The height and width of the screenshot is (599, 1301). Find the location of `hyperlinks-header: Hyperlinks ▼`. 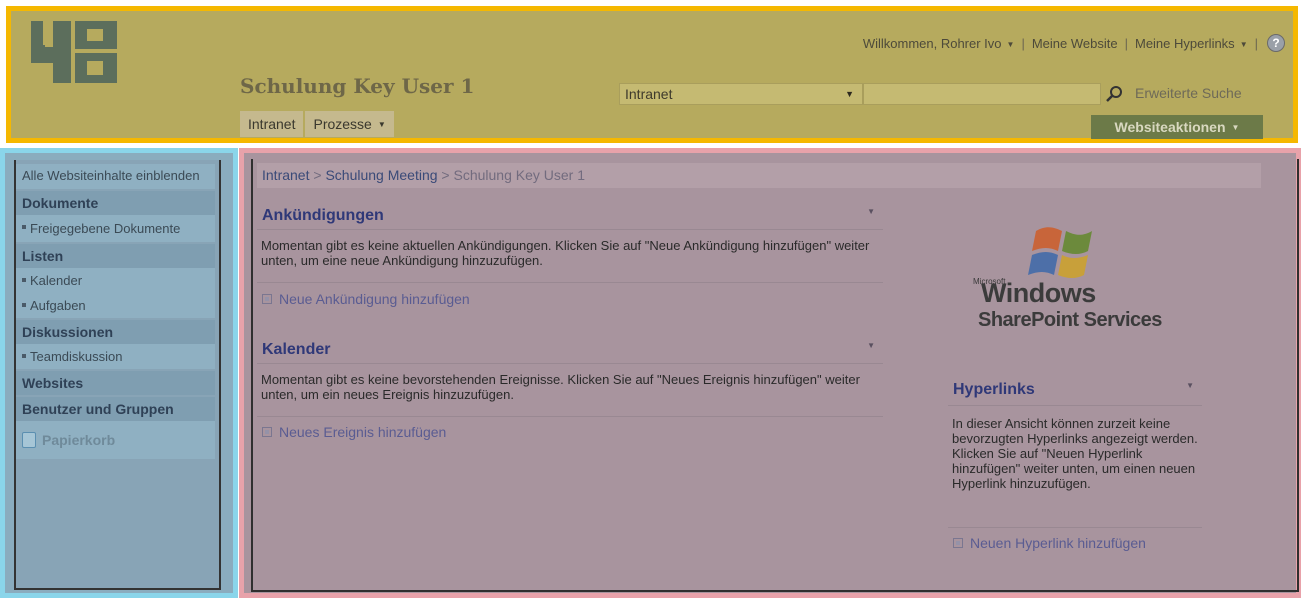

hyperlinks-header: Hyperlinks ▼ is located at coordinates (1075, 392).